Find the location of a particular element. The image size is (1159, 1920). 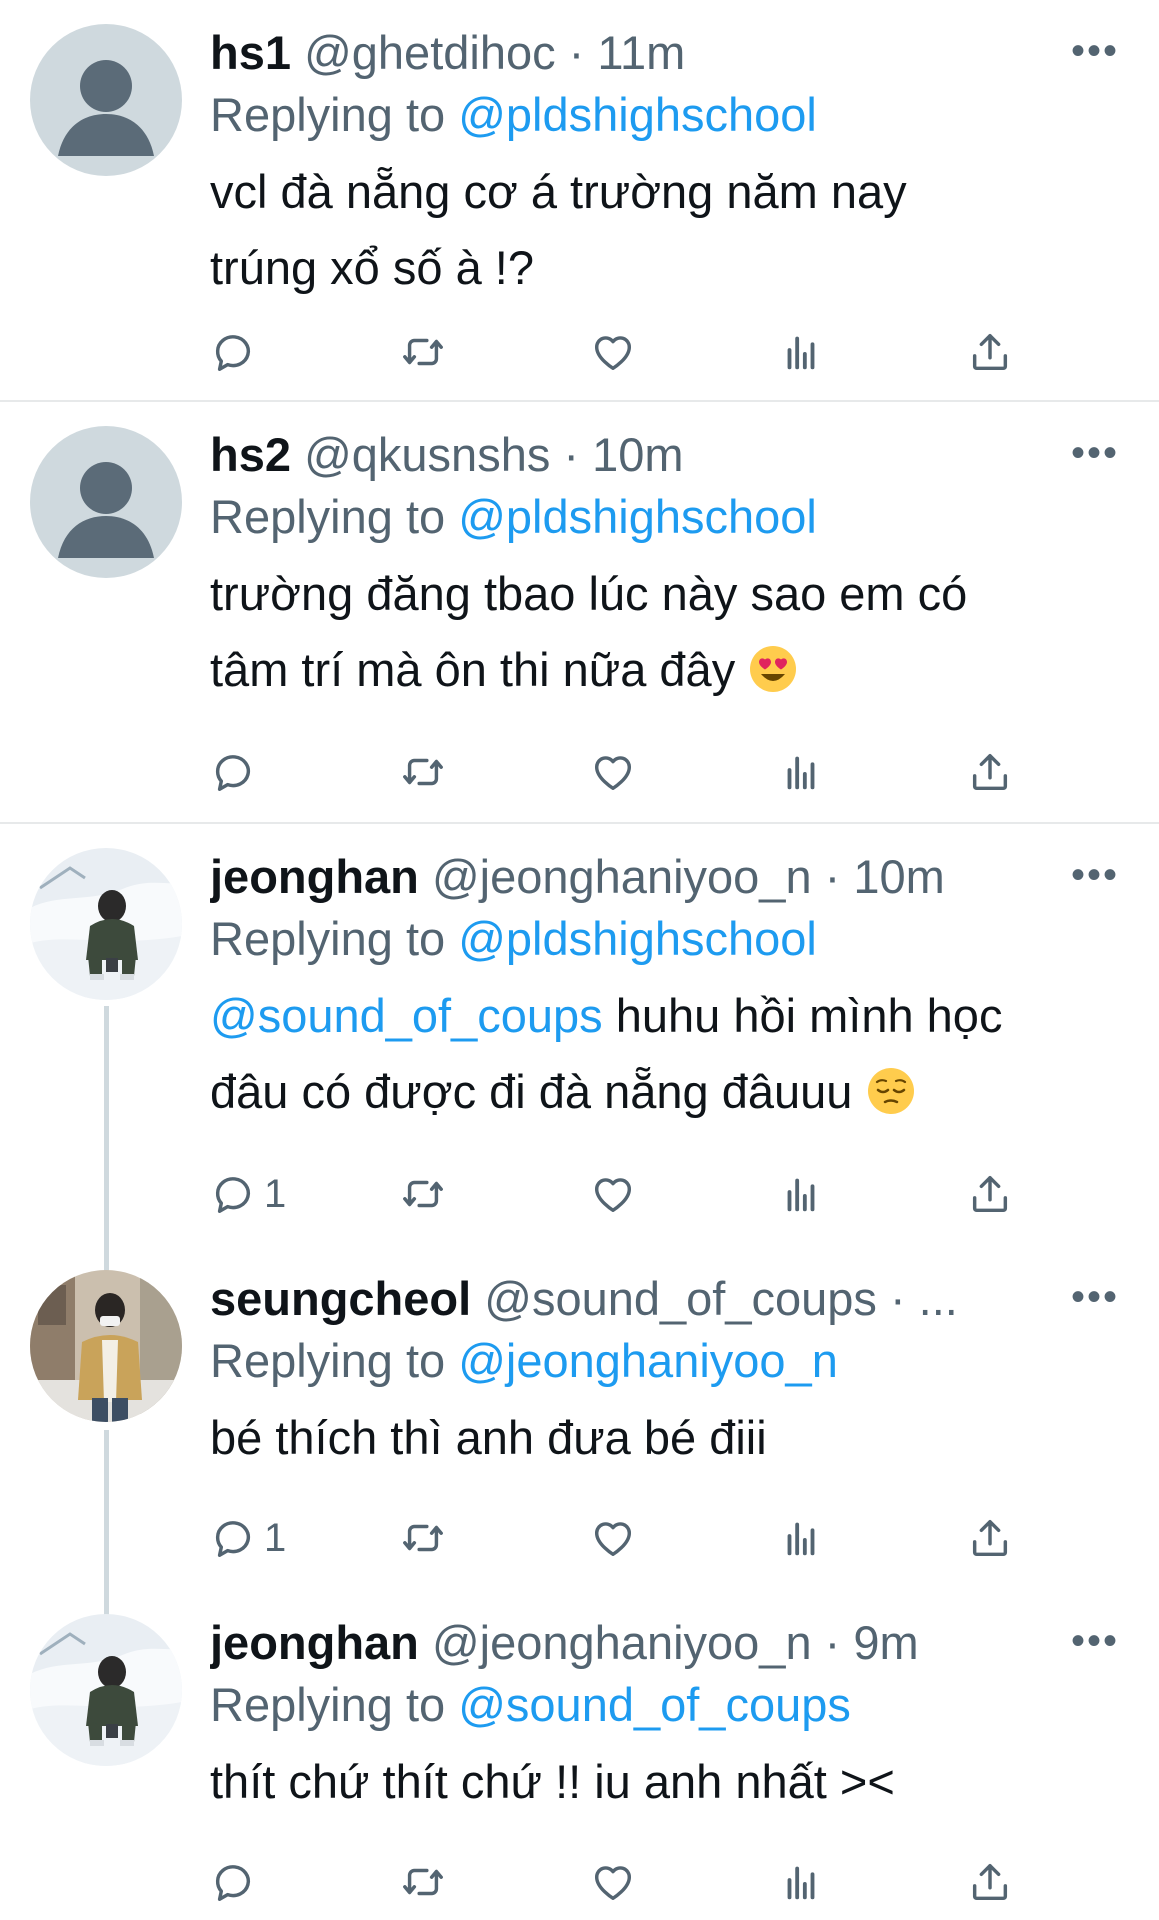

handle: @qkusnshs is located at coordinates (427, 454).